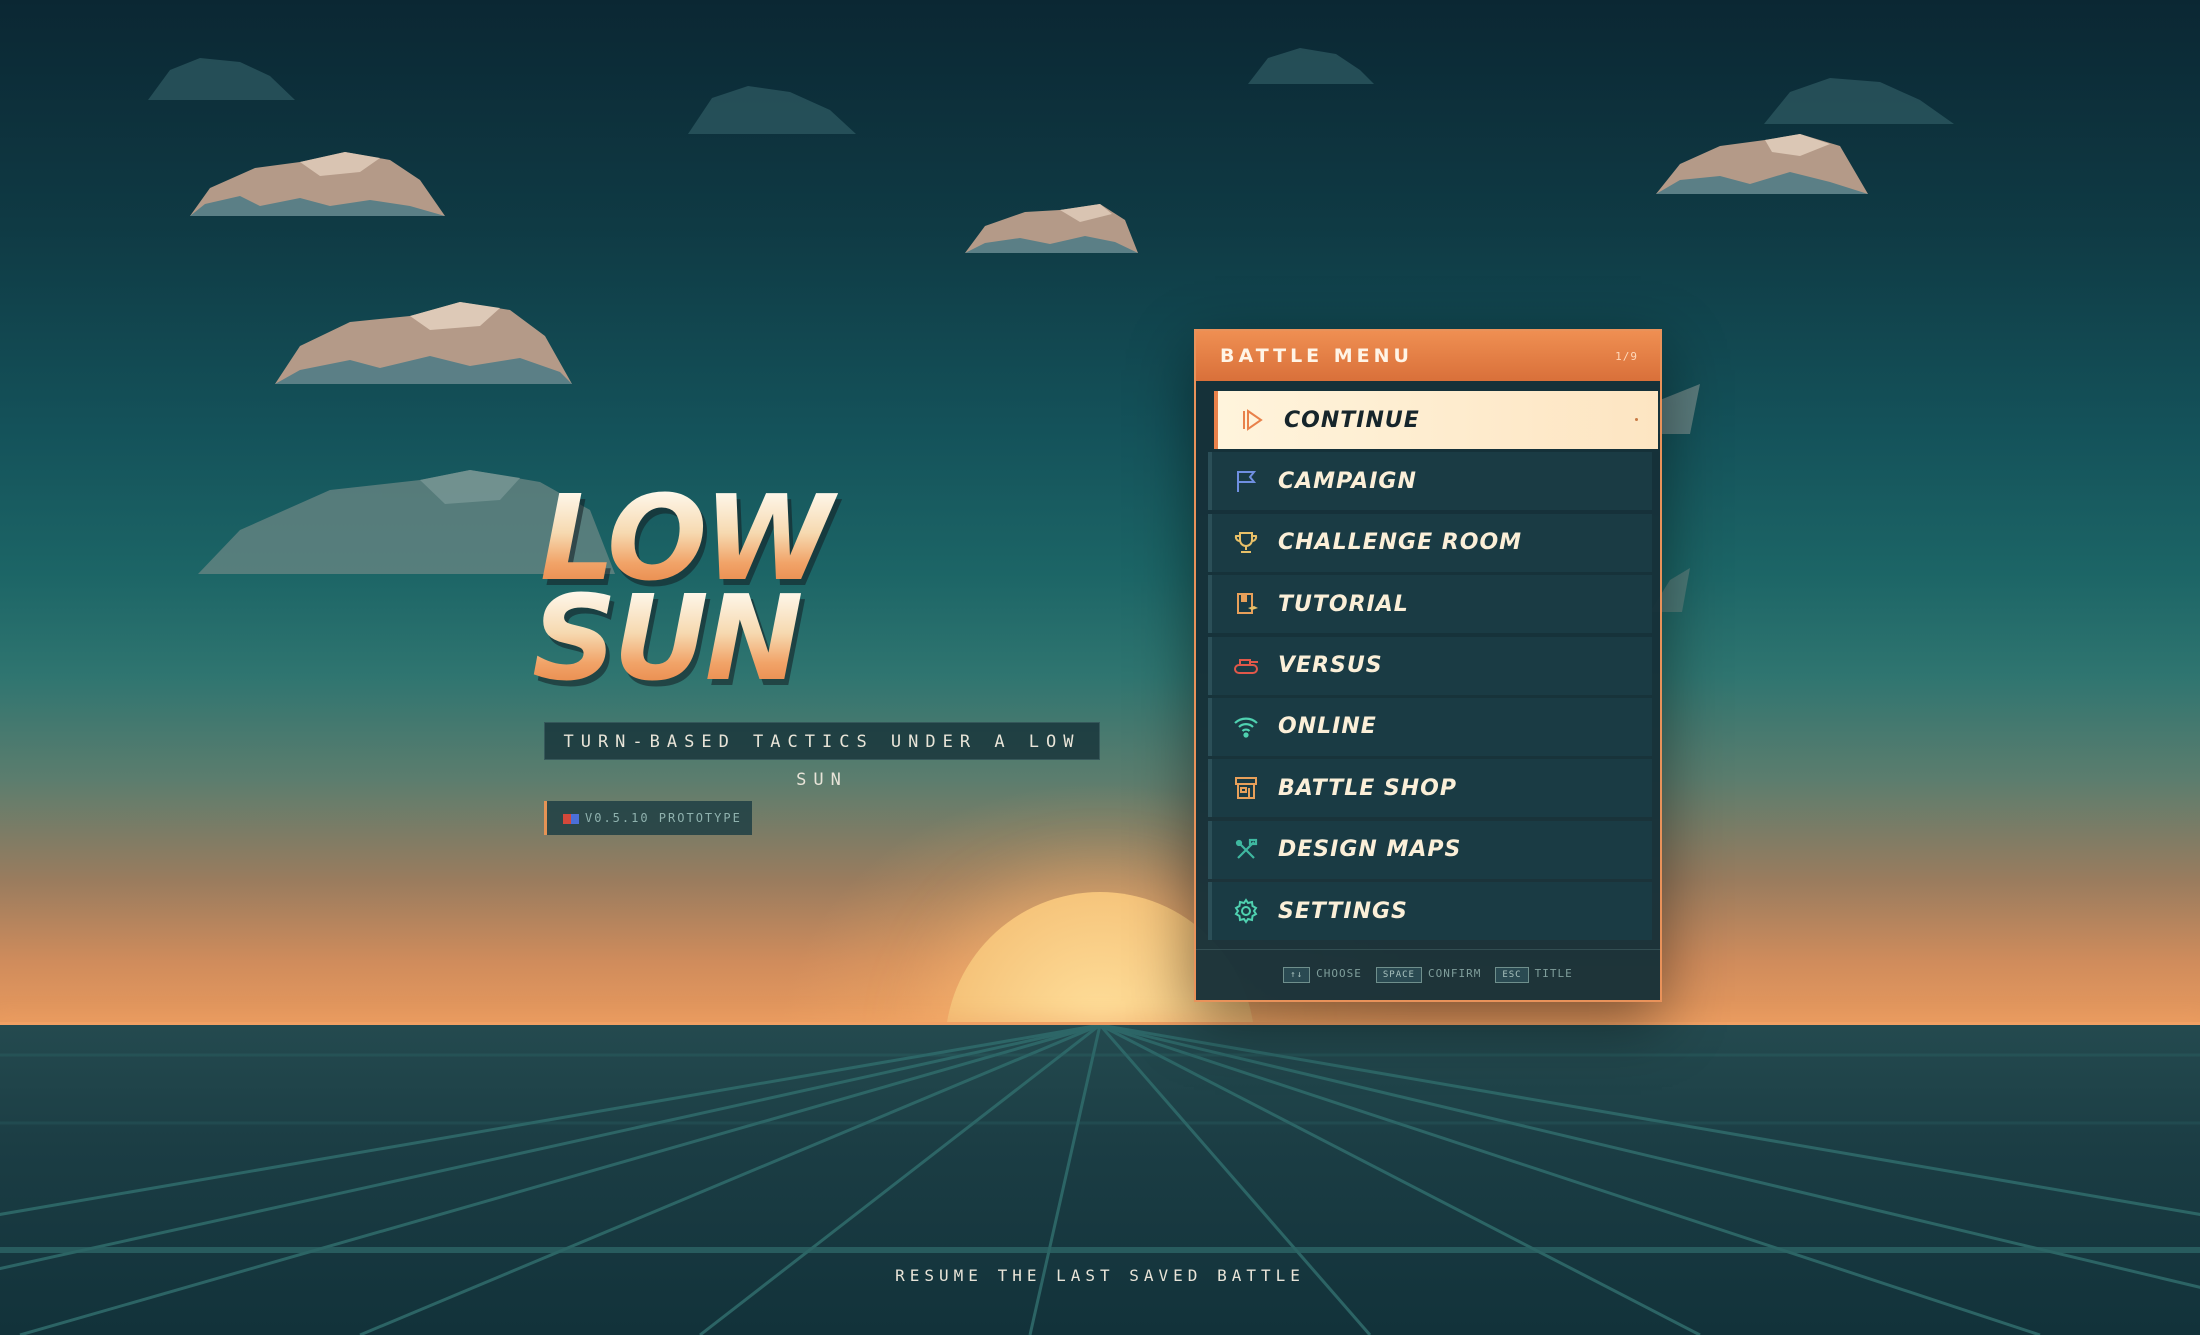  I want to click on confirm-hint: SPACE CONFIRM, so click(1428, 975).